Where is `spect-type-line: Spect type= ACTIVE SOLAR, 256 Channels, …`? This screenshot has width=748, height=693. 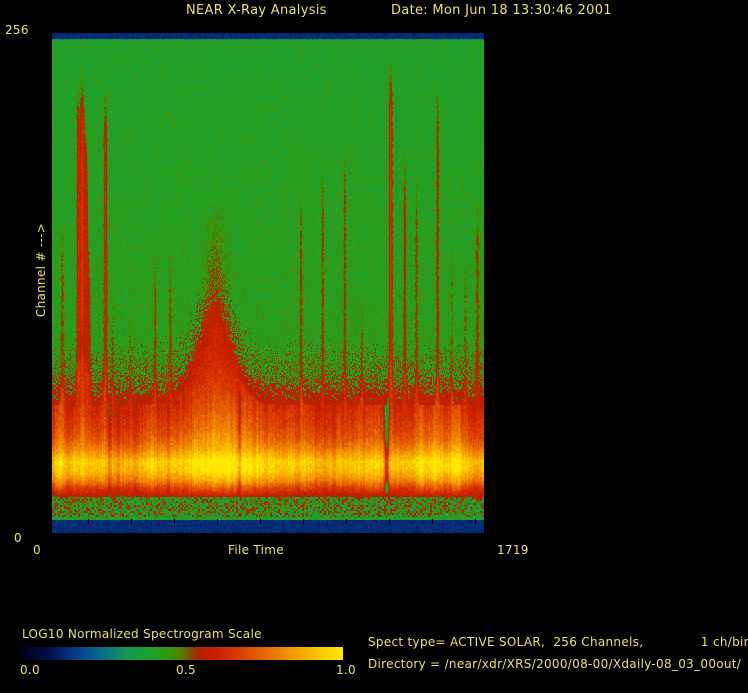
spect-type-line: Spect type= ACTIVE SOLAR, 256 Channels, … is located at coordinates (558, 642).